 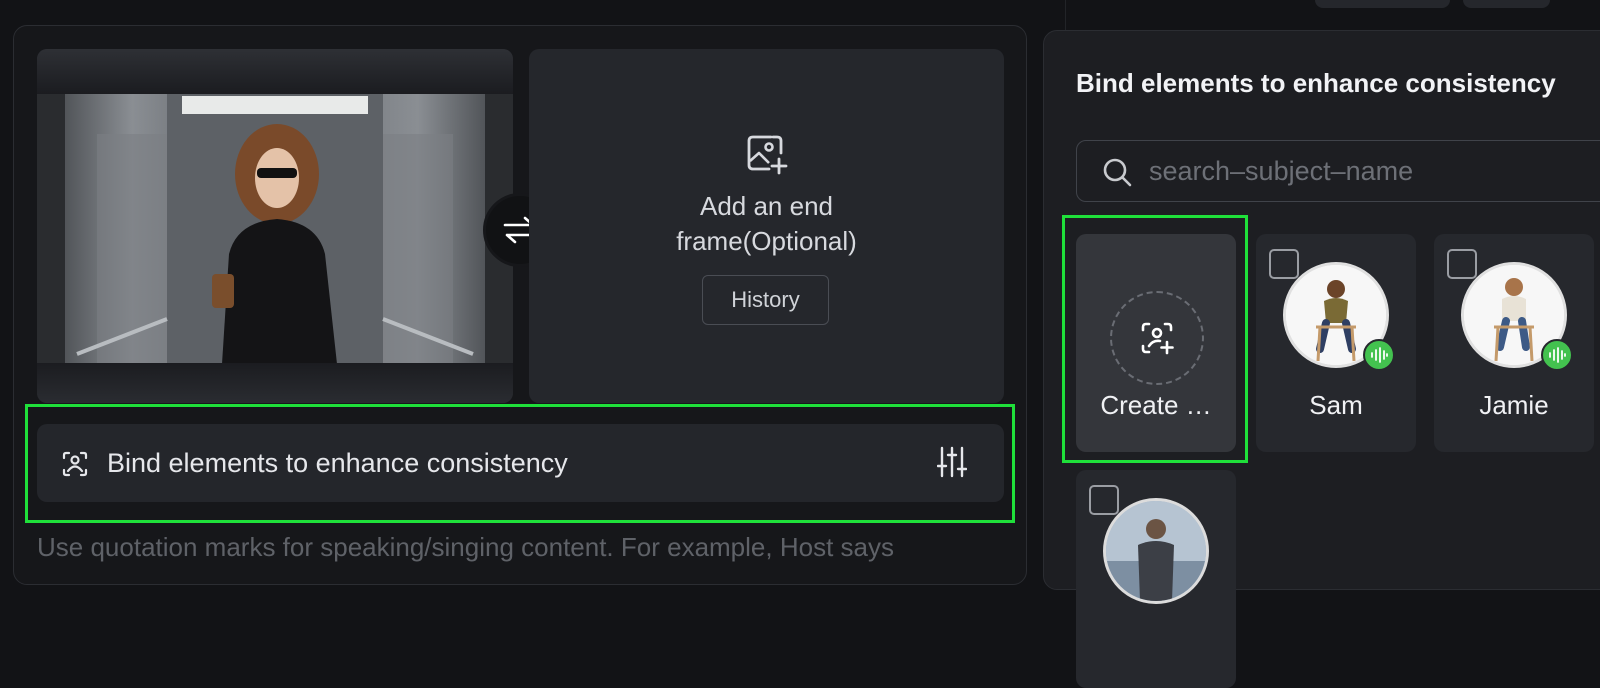 I want to click on subject-card, so click(x=1156, y=579).